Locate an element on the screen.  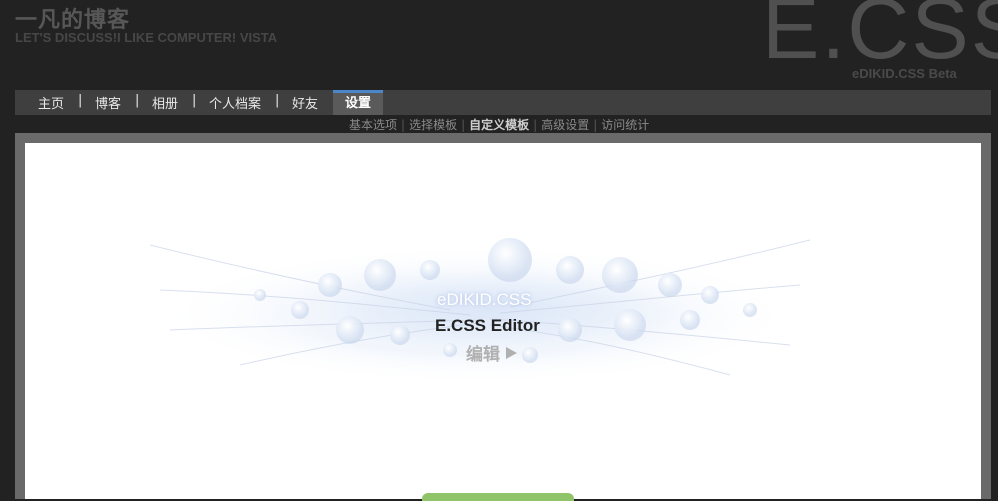
green-action-button is located at coordinates (498, 497).